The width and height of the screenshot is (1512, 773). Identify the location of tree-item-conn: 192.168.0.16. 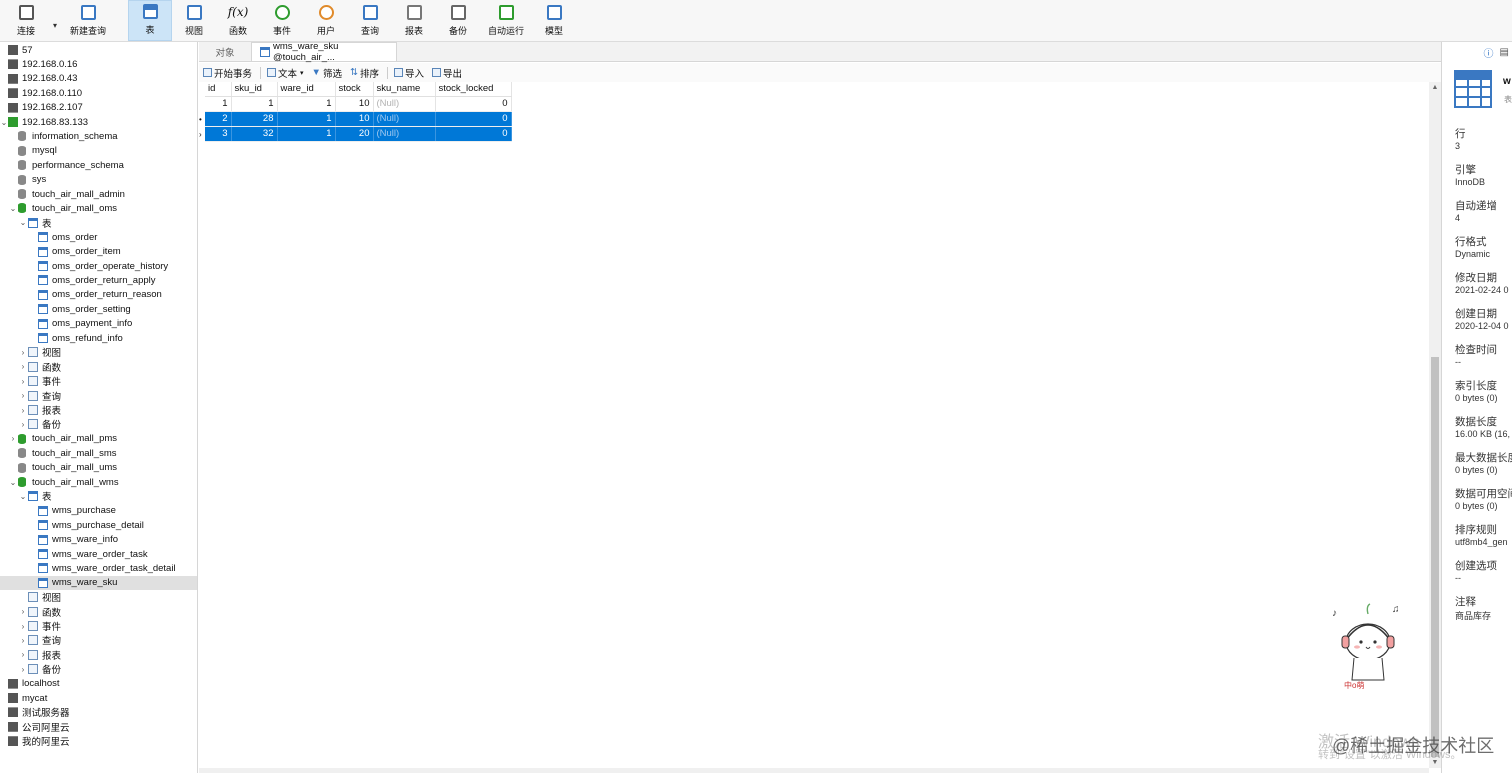
(98, 64).